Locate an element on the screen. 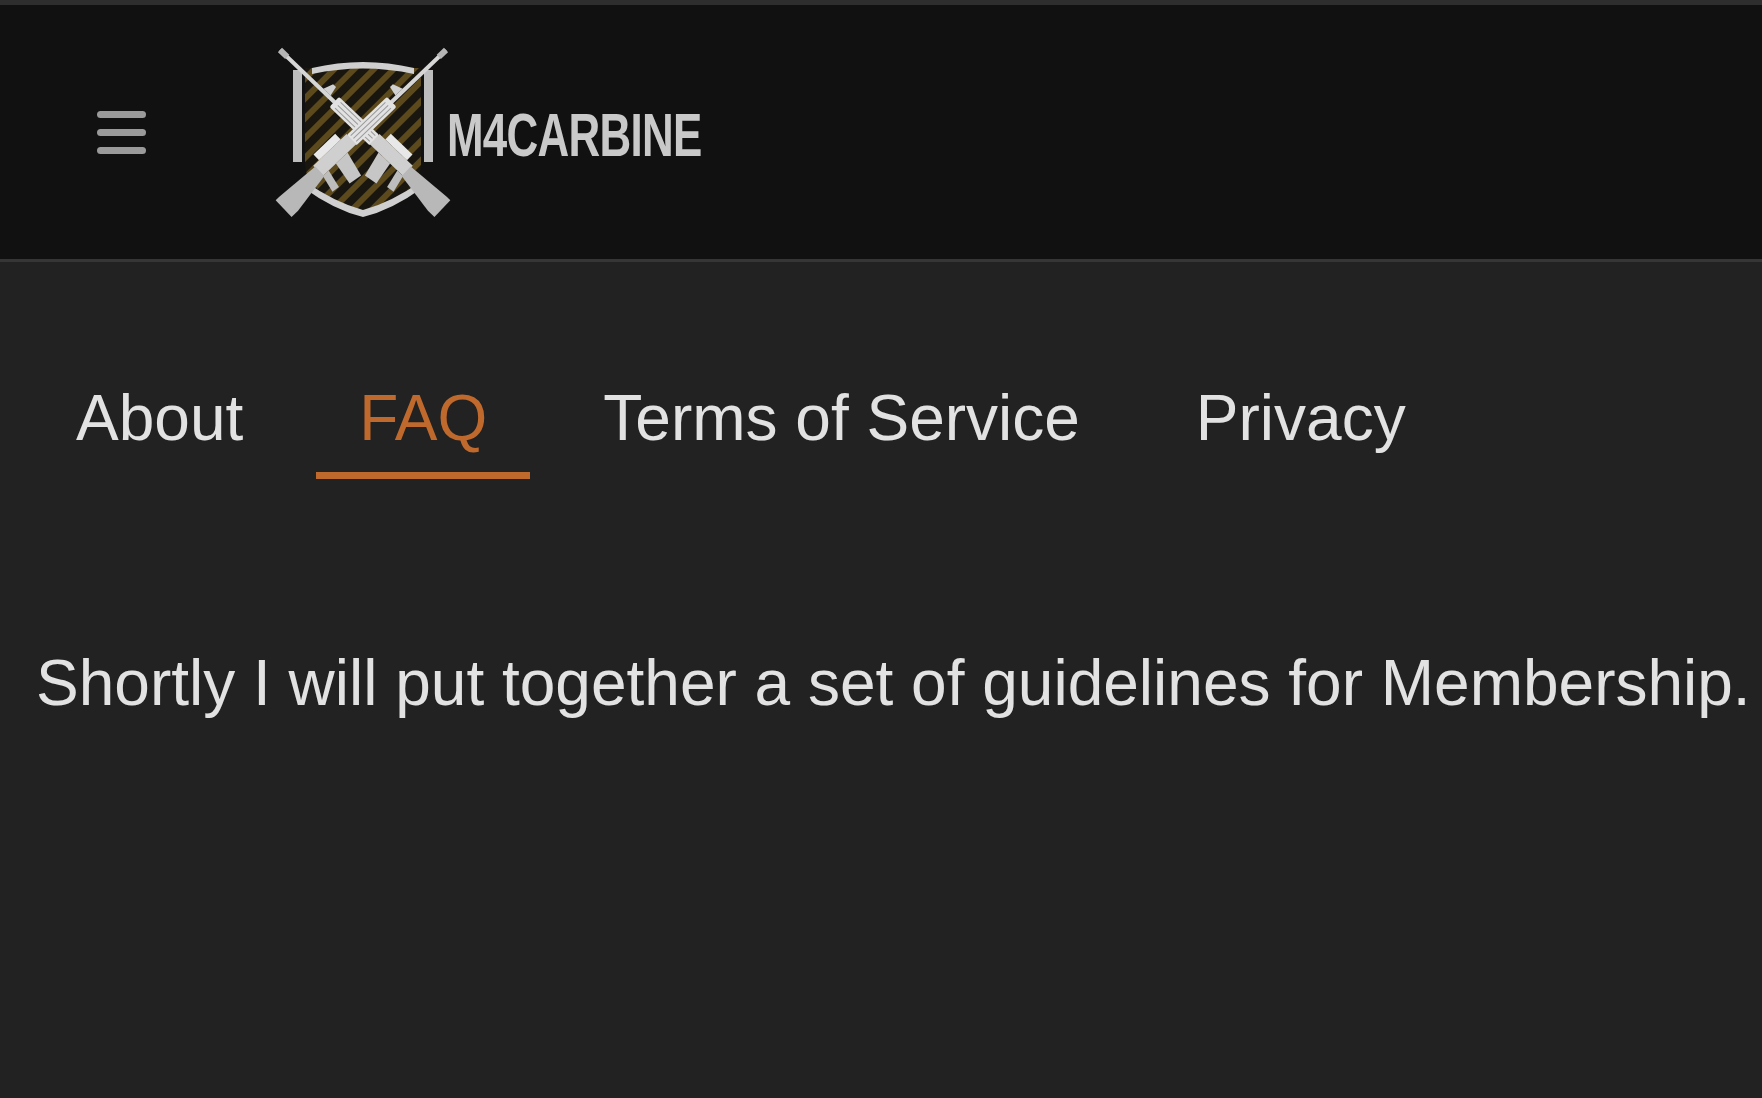 The image size is (1762, 1098). logo-wordmark: M4CARBINE is located at coordinates (574, 135).